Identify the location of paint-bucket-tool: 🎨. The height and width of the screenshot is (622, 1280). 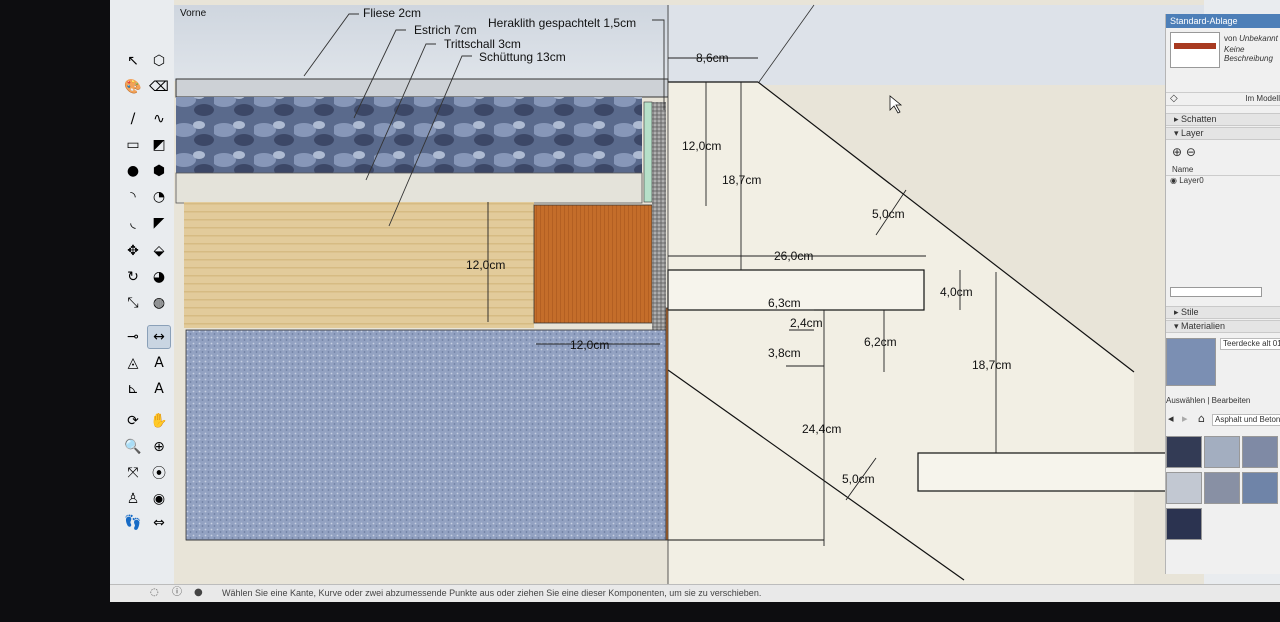
(133, 87).